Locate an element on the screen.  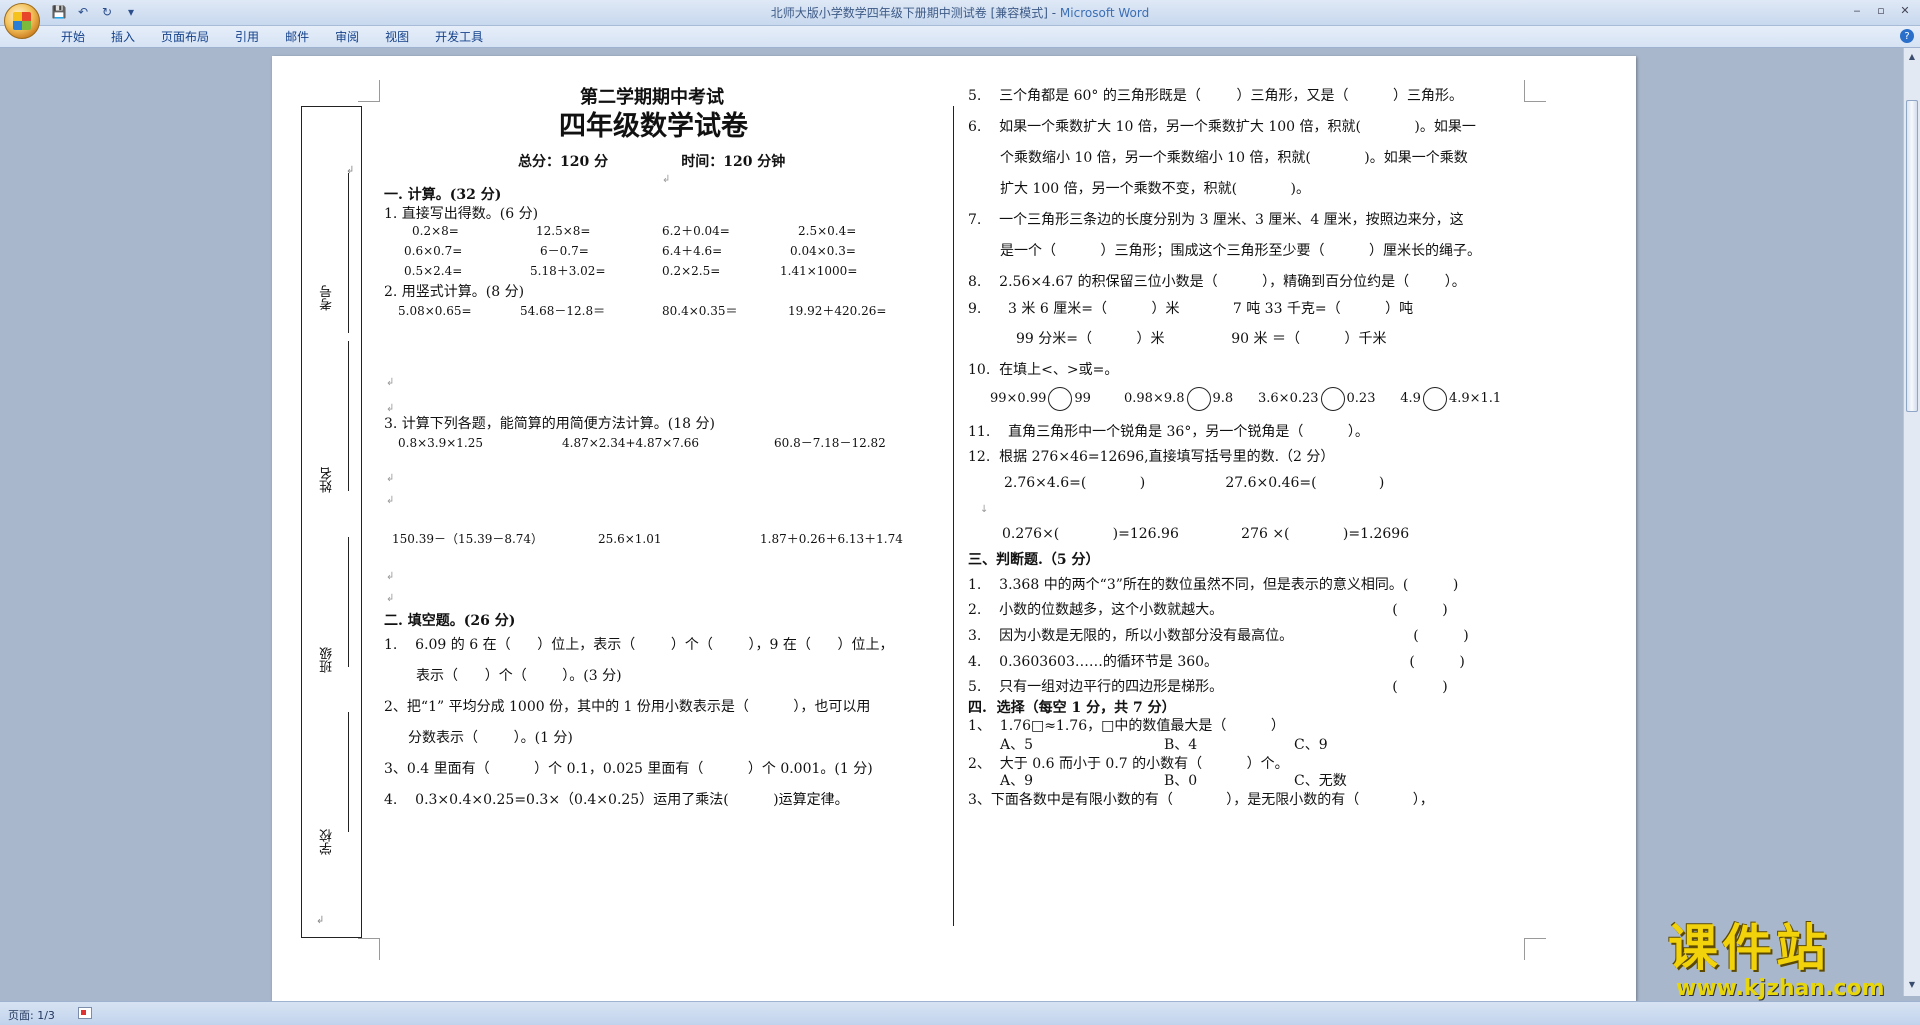
watermark-brand: 课件站 is located at coordinates (1749, 948).